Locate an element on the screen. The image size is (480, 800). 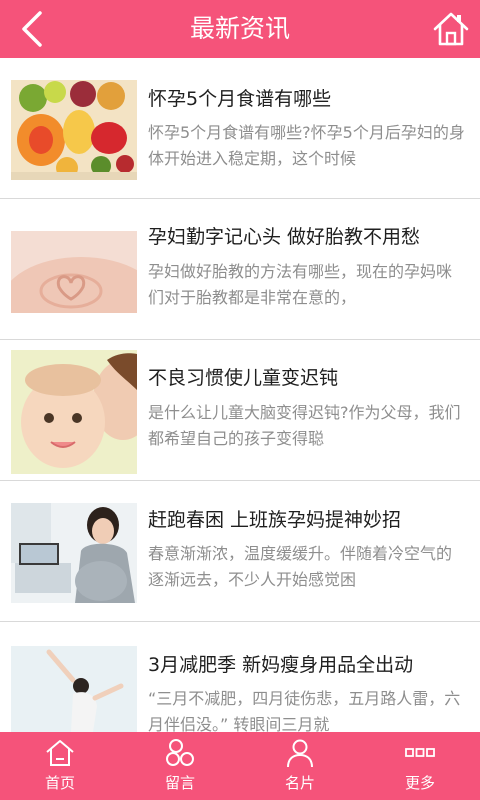
article-summary: 春意渐渐浓，温度缓缓升。伴随着冷空气的逐渐远去，不少人开始感觉困 is located at coordinates (300, 566).